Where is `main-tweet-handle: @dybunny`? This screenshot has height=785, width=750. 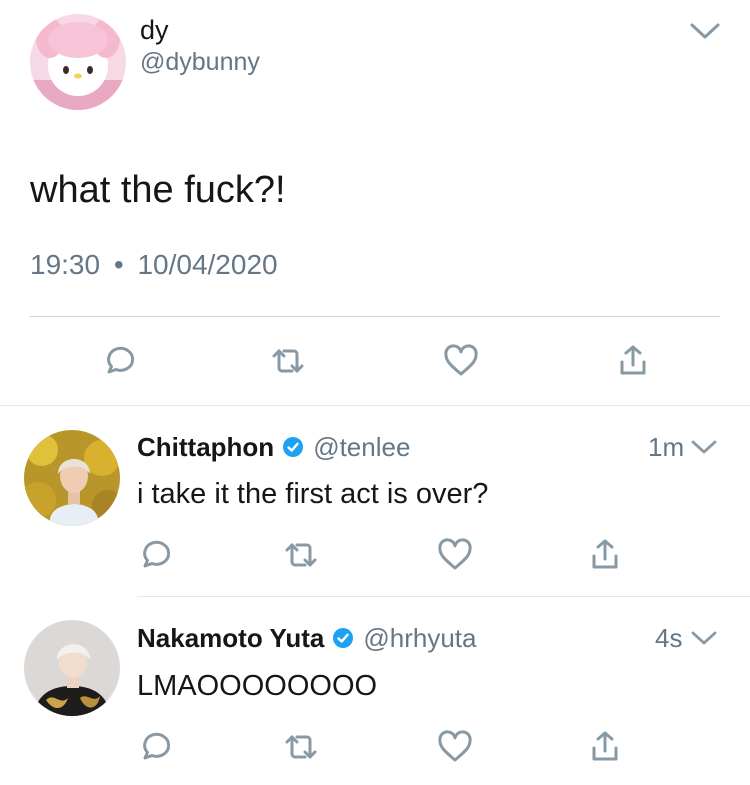
main-tweet-handle: @dybunny is located at coordinates (200, 62).